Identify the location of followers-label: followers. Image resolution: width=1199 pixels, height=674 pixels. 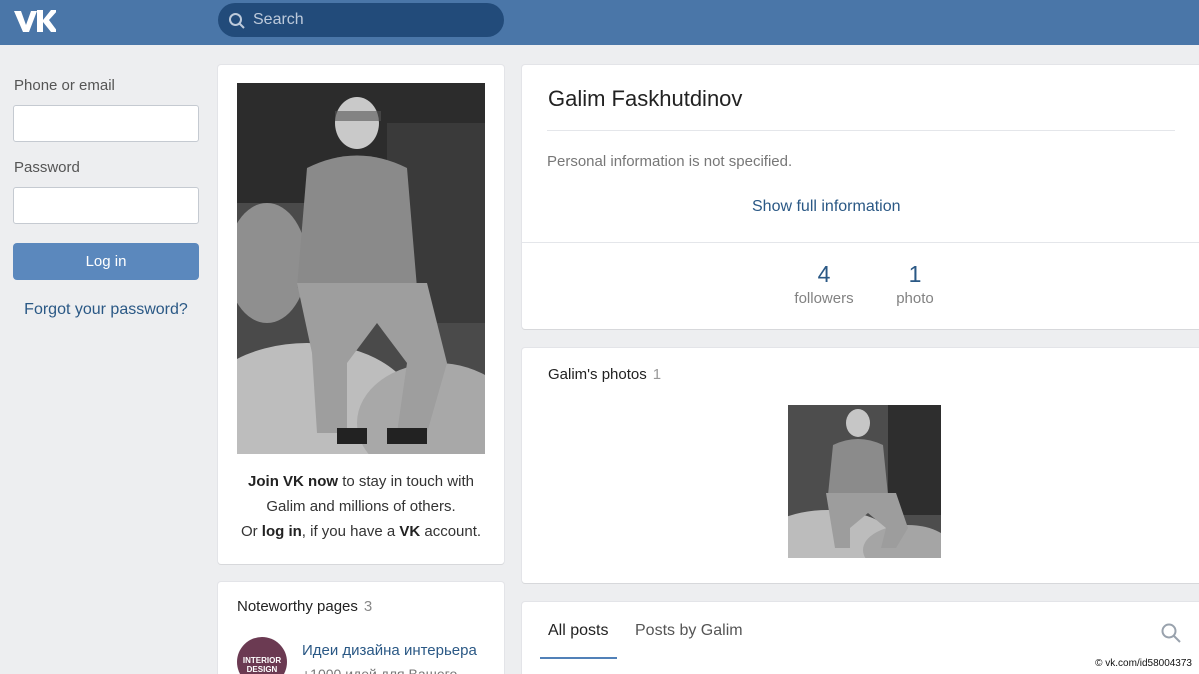
(824, 298).